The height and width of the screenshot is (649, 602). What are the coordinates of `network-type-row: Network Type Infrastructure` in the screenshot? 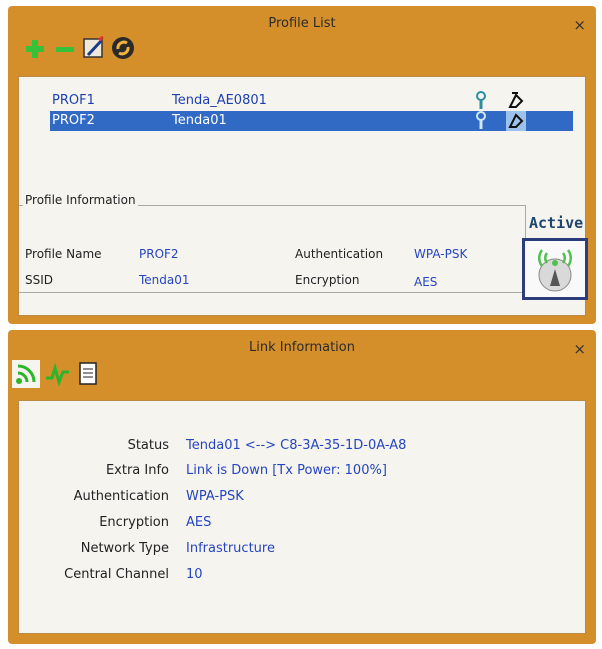 It's located at (219, 552).